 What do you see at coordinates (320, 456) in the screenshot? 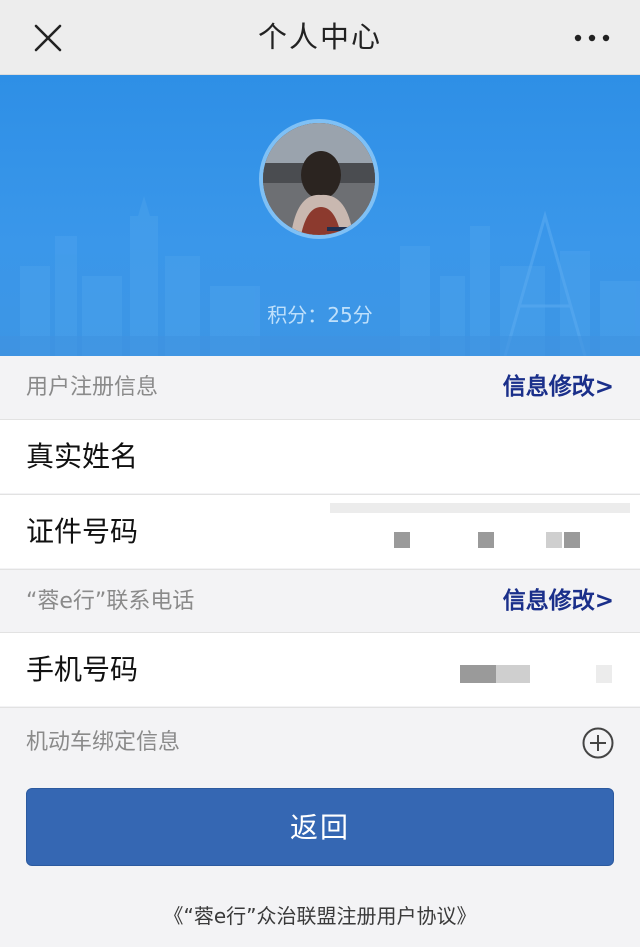
I see `real-name-row: 真实姓名` at bounding box center [320, 456].